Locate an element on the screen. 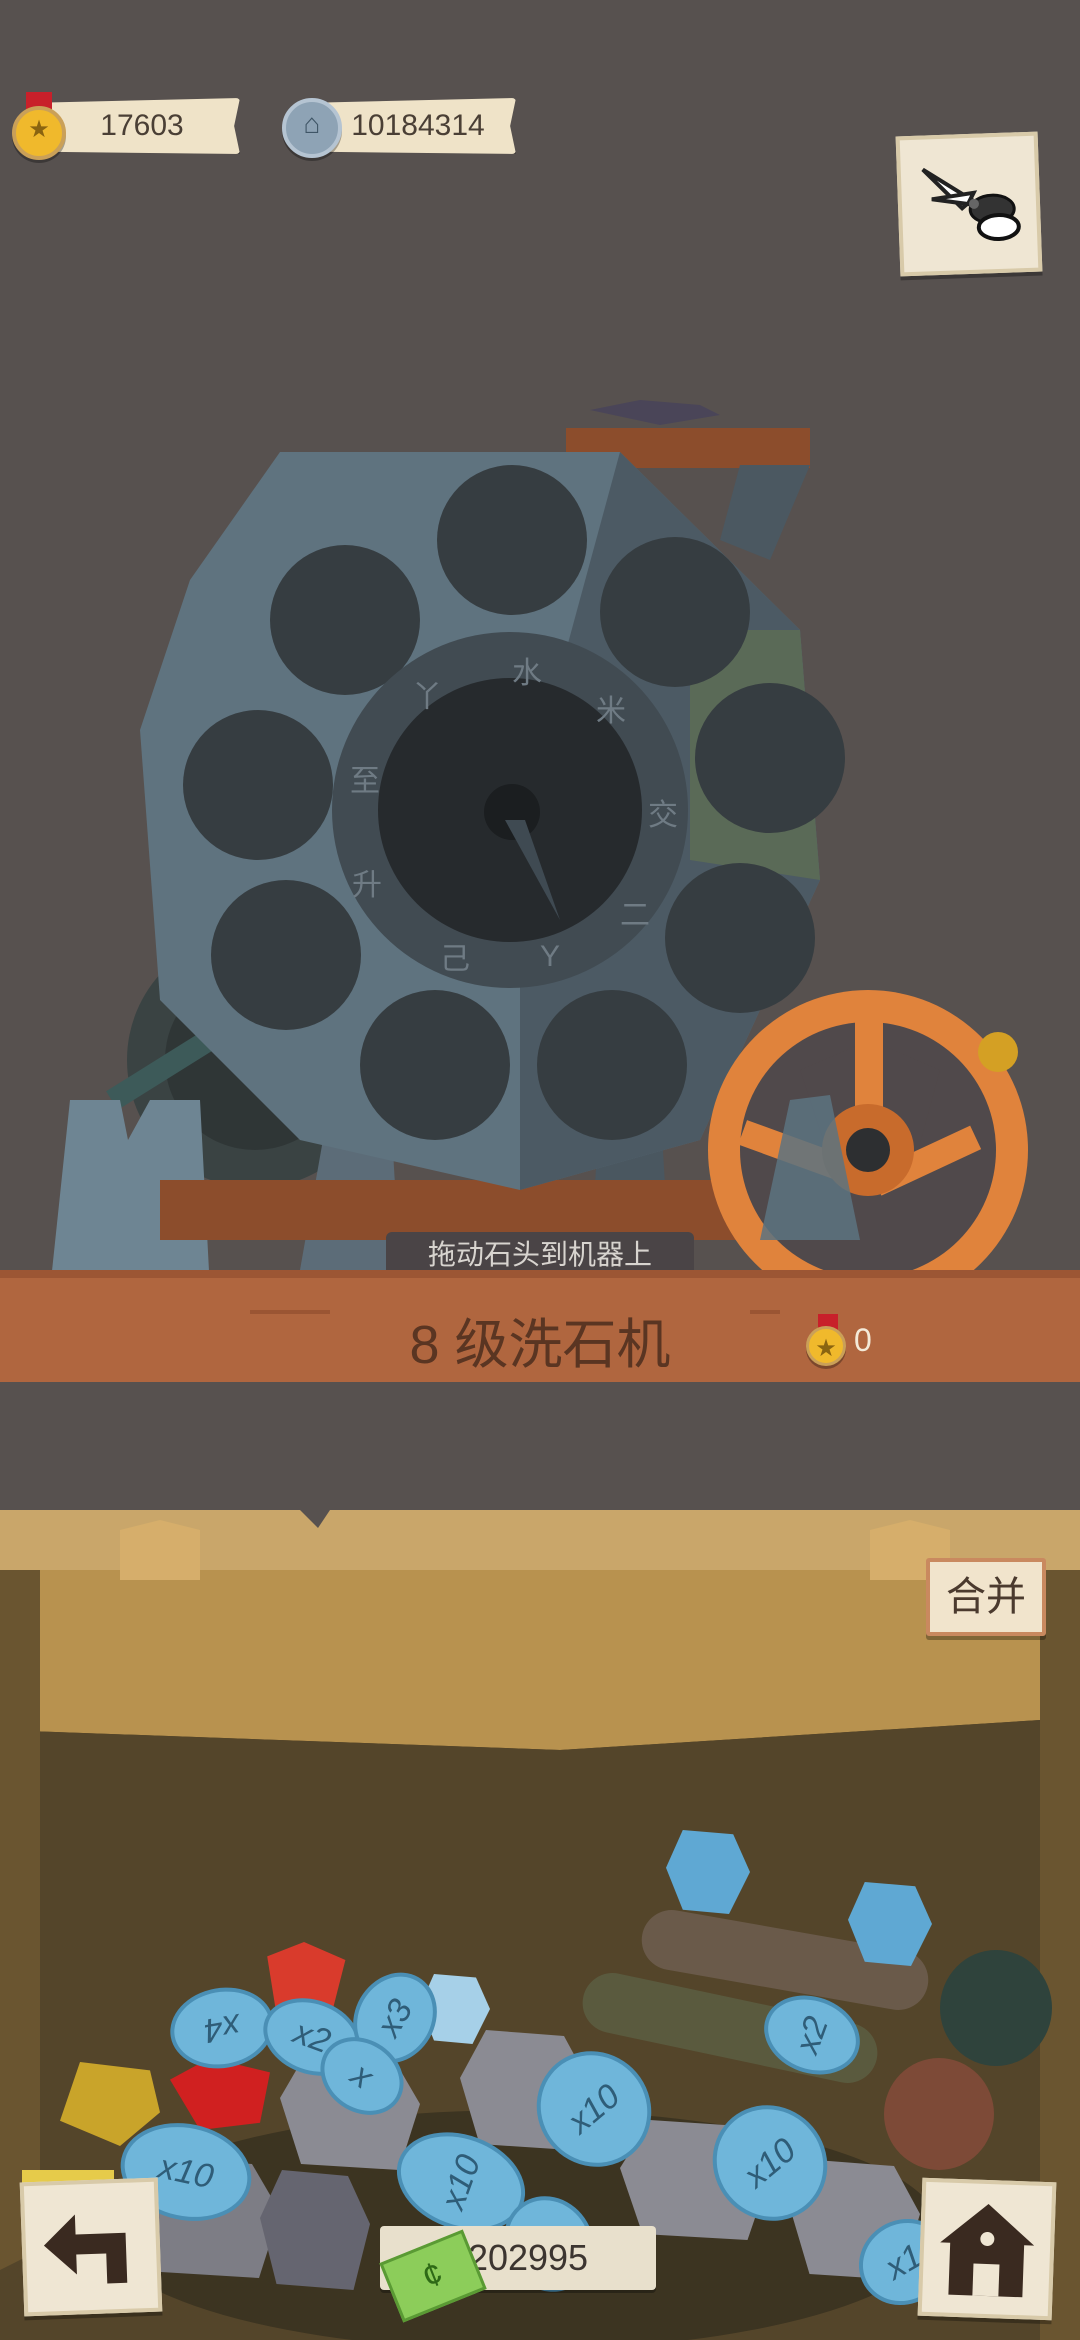 The width and height of the screenshot is (1080, 2340). tag-label: x3 is located at coordinates (394, 2017).